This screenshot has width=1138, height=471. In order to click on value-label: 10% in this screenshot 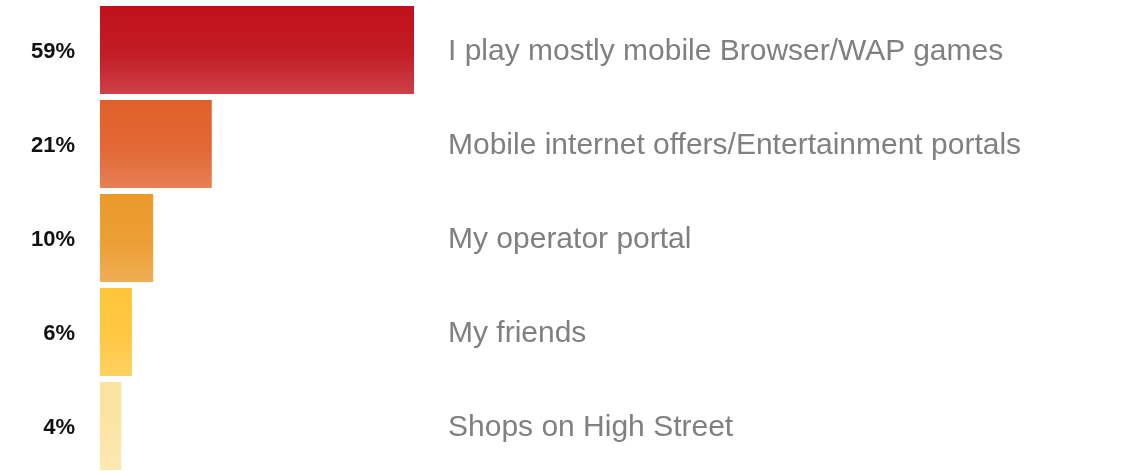, I will do `click(52, 238)`.